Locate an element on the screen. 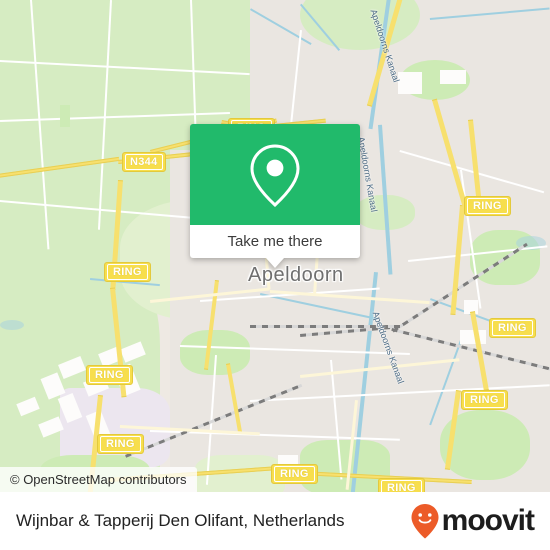  map-attribution: © OpenStreetMap contributors is located at coordinates (98, 479).